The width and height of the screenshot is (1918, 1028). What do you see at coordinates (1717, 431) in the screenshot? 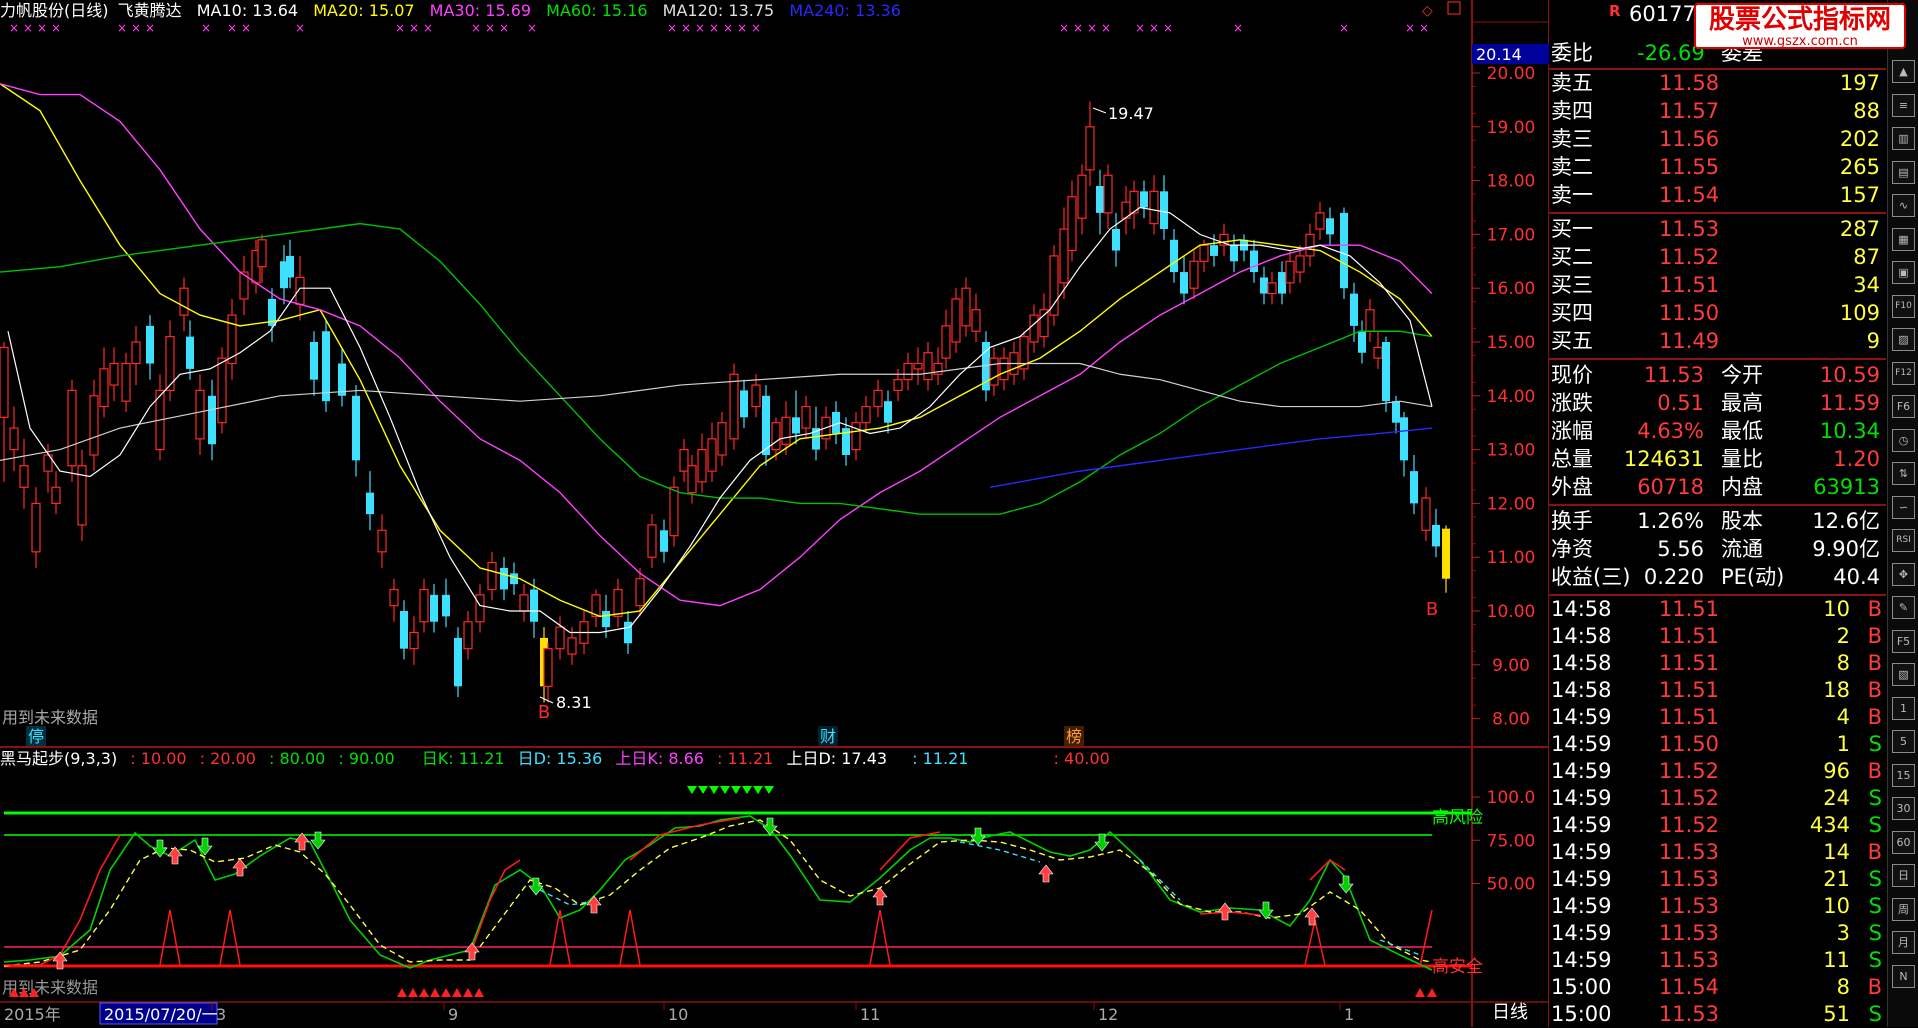
I see `quote-stat-row: 涨幅 4.63% 最低 10.34` at bounding box center [1717, 431].